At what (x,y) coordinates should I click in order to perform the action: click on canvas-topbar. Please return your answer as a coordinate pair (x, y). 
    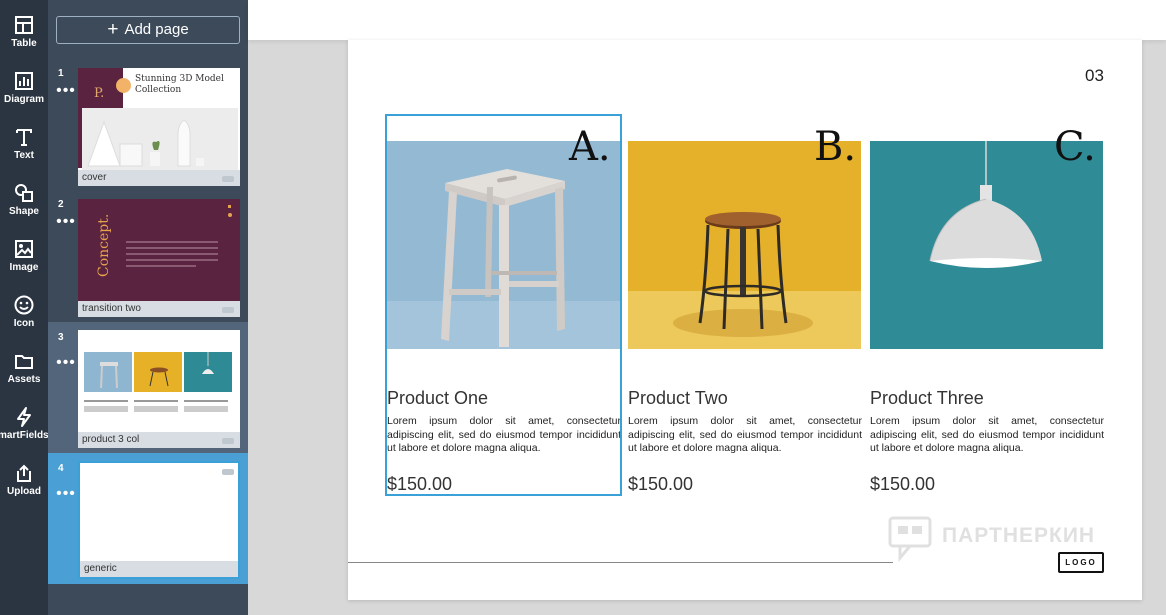
    Looking at the image, I should click on (707, 20).